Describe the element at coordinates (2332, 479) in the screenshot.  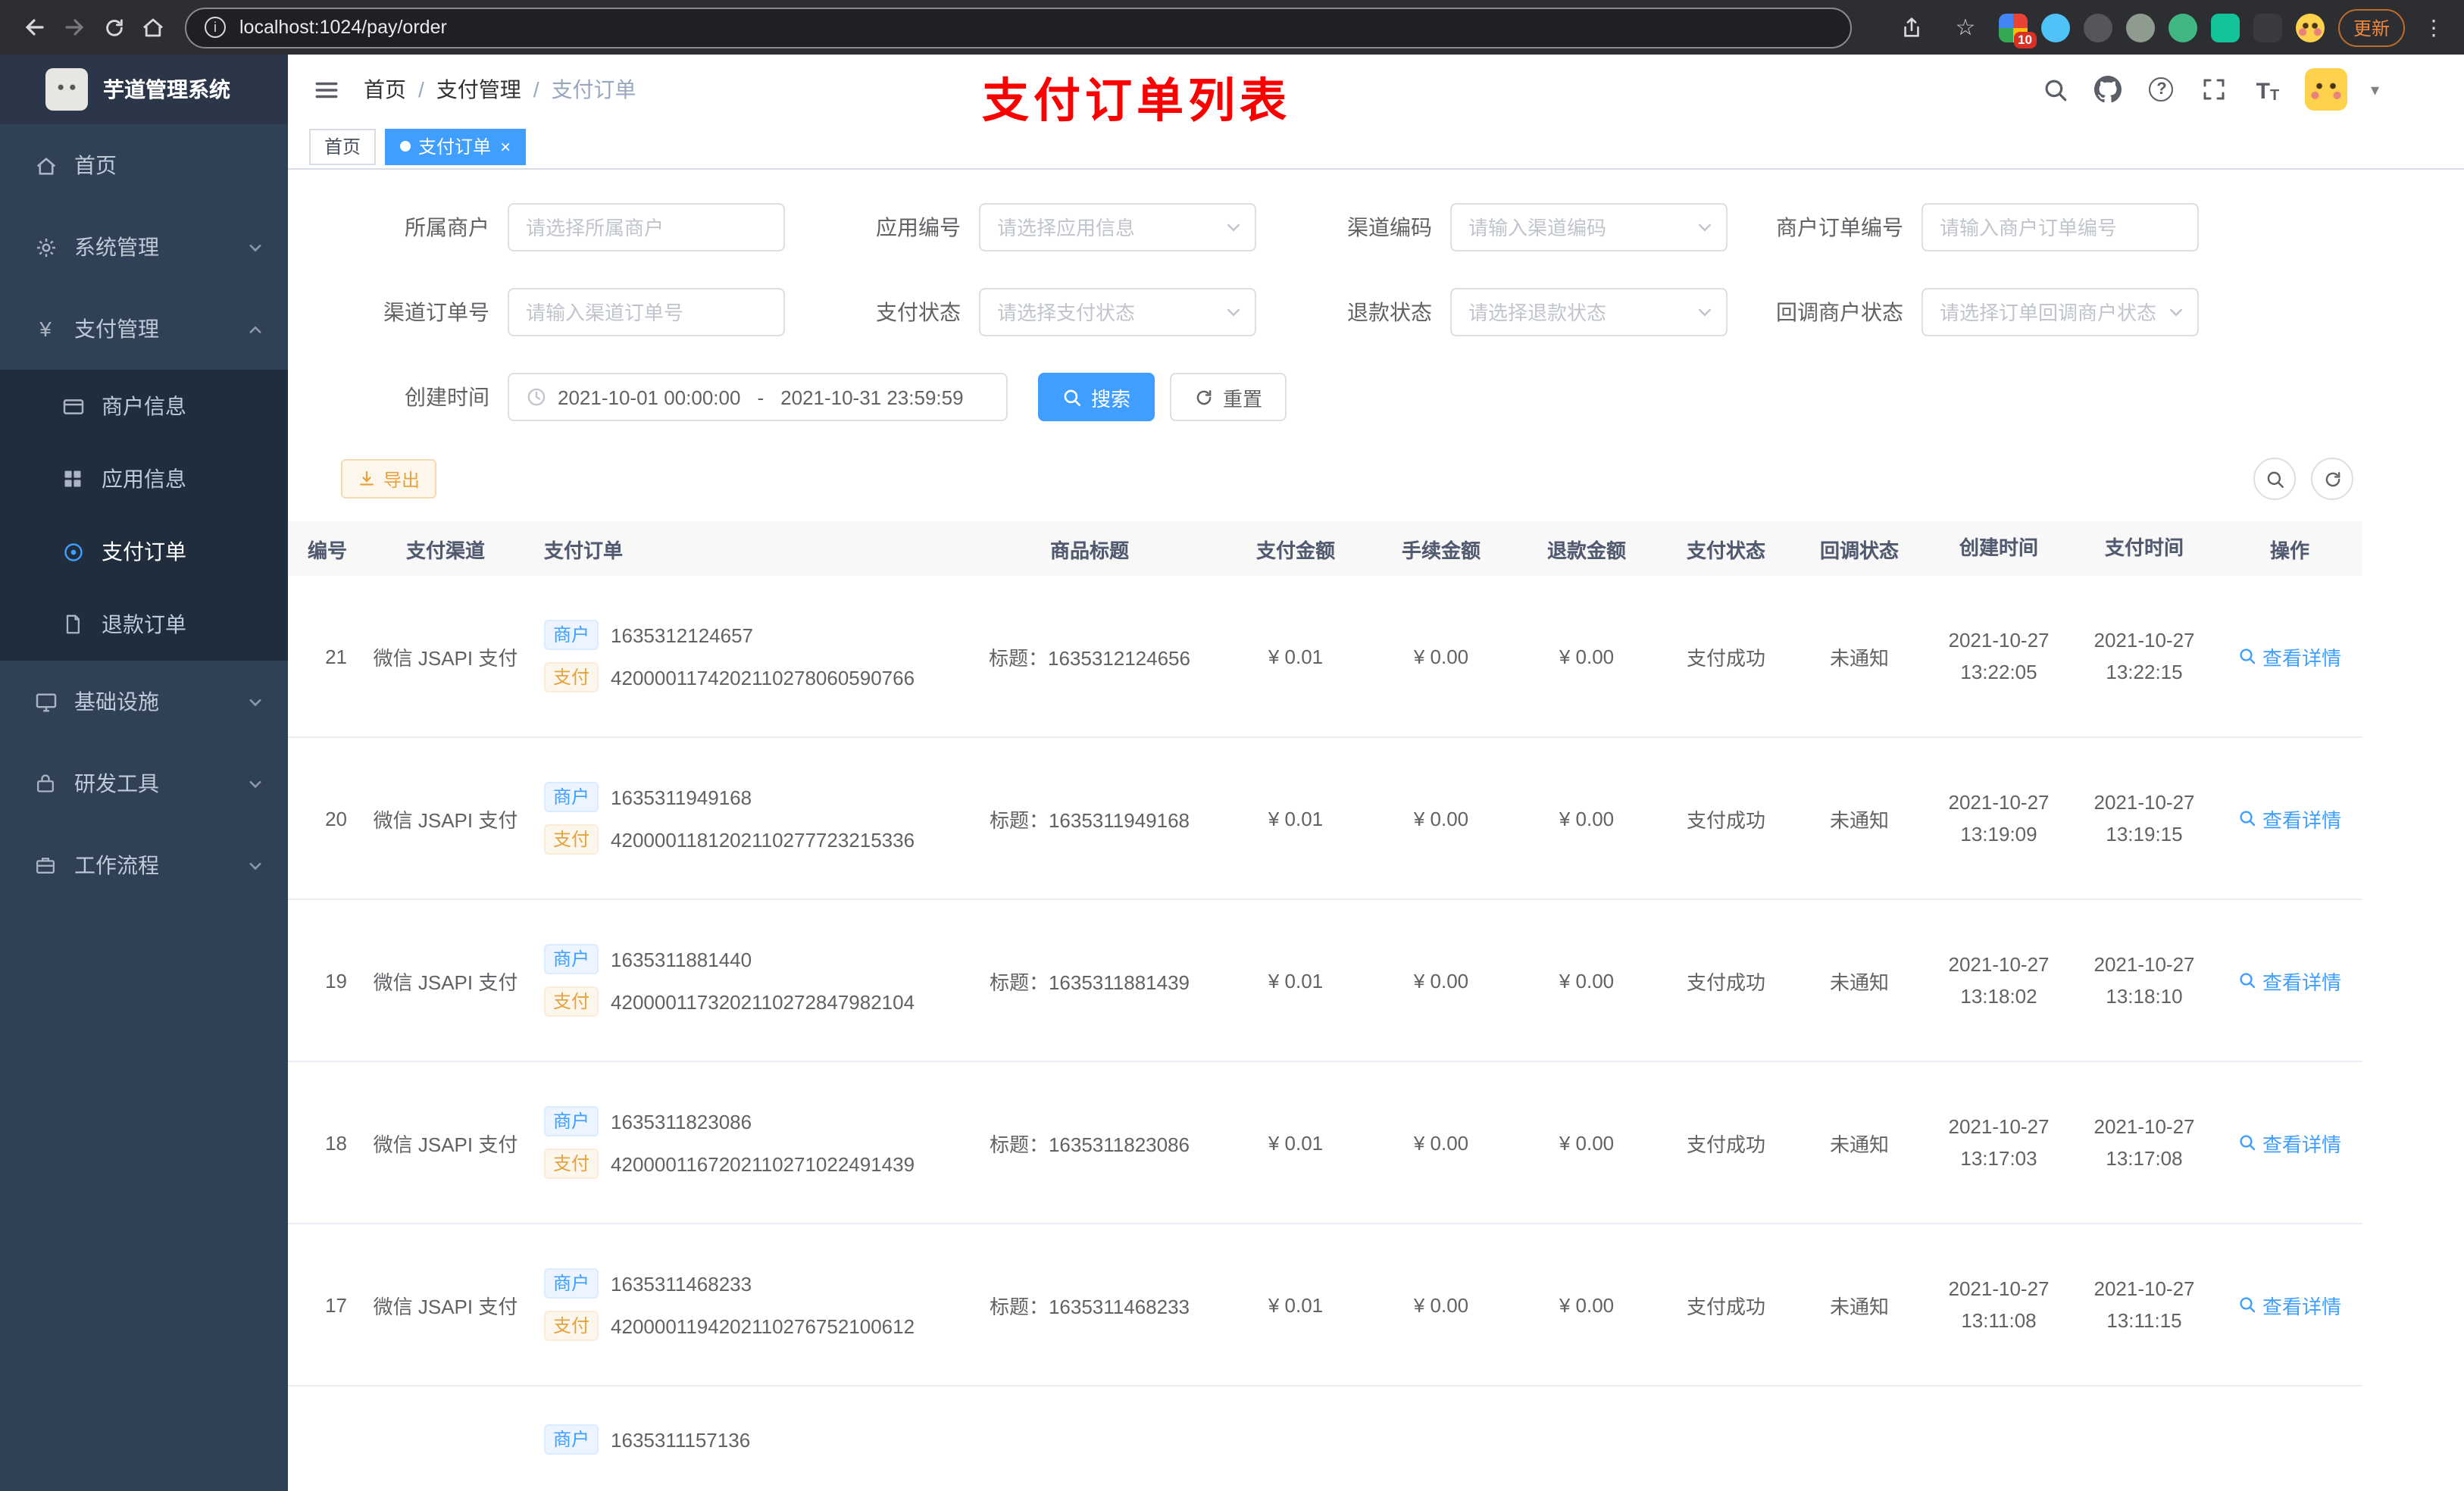
I see `refresh-table-button` at that location.